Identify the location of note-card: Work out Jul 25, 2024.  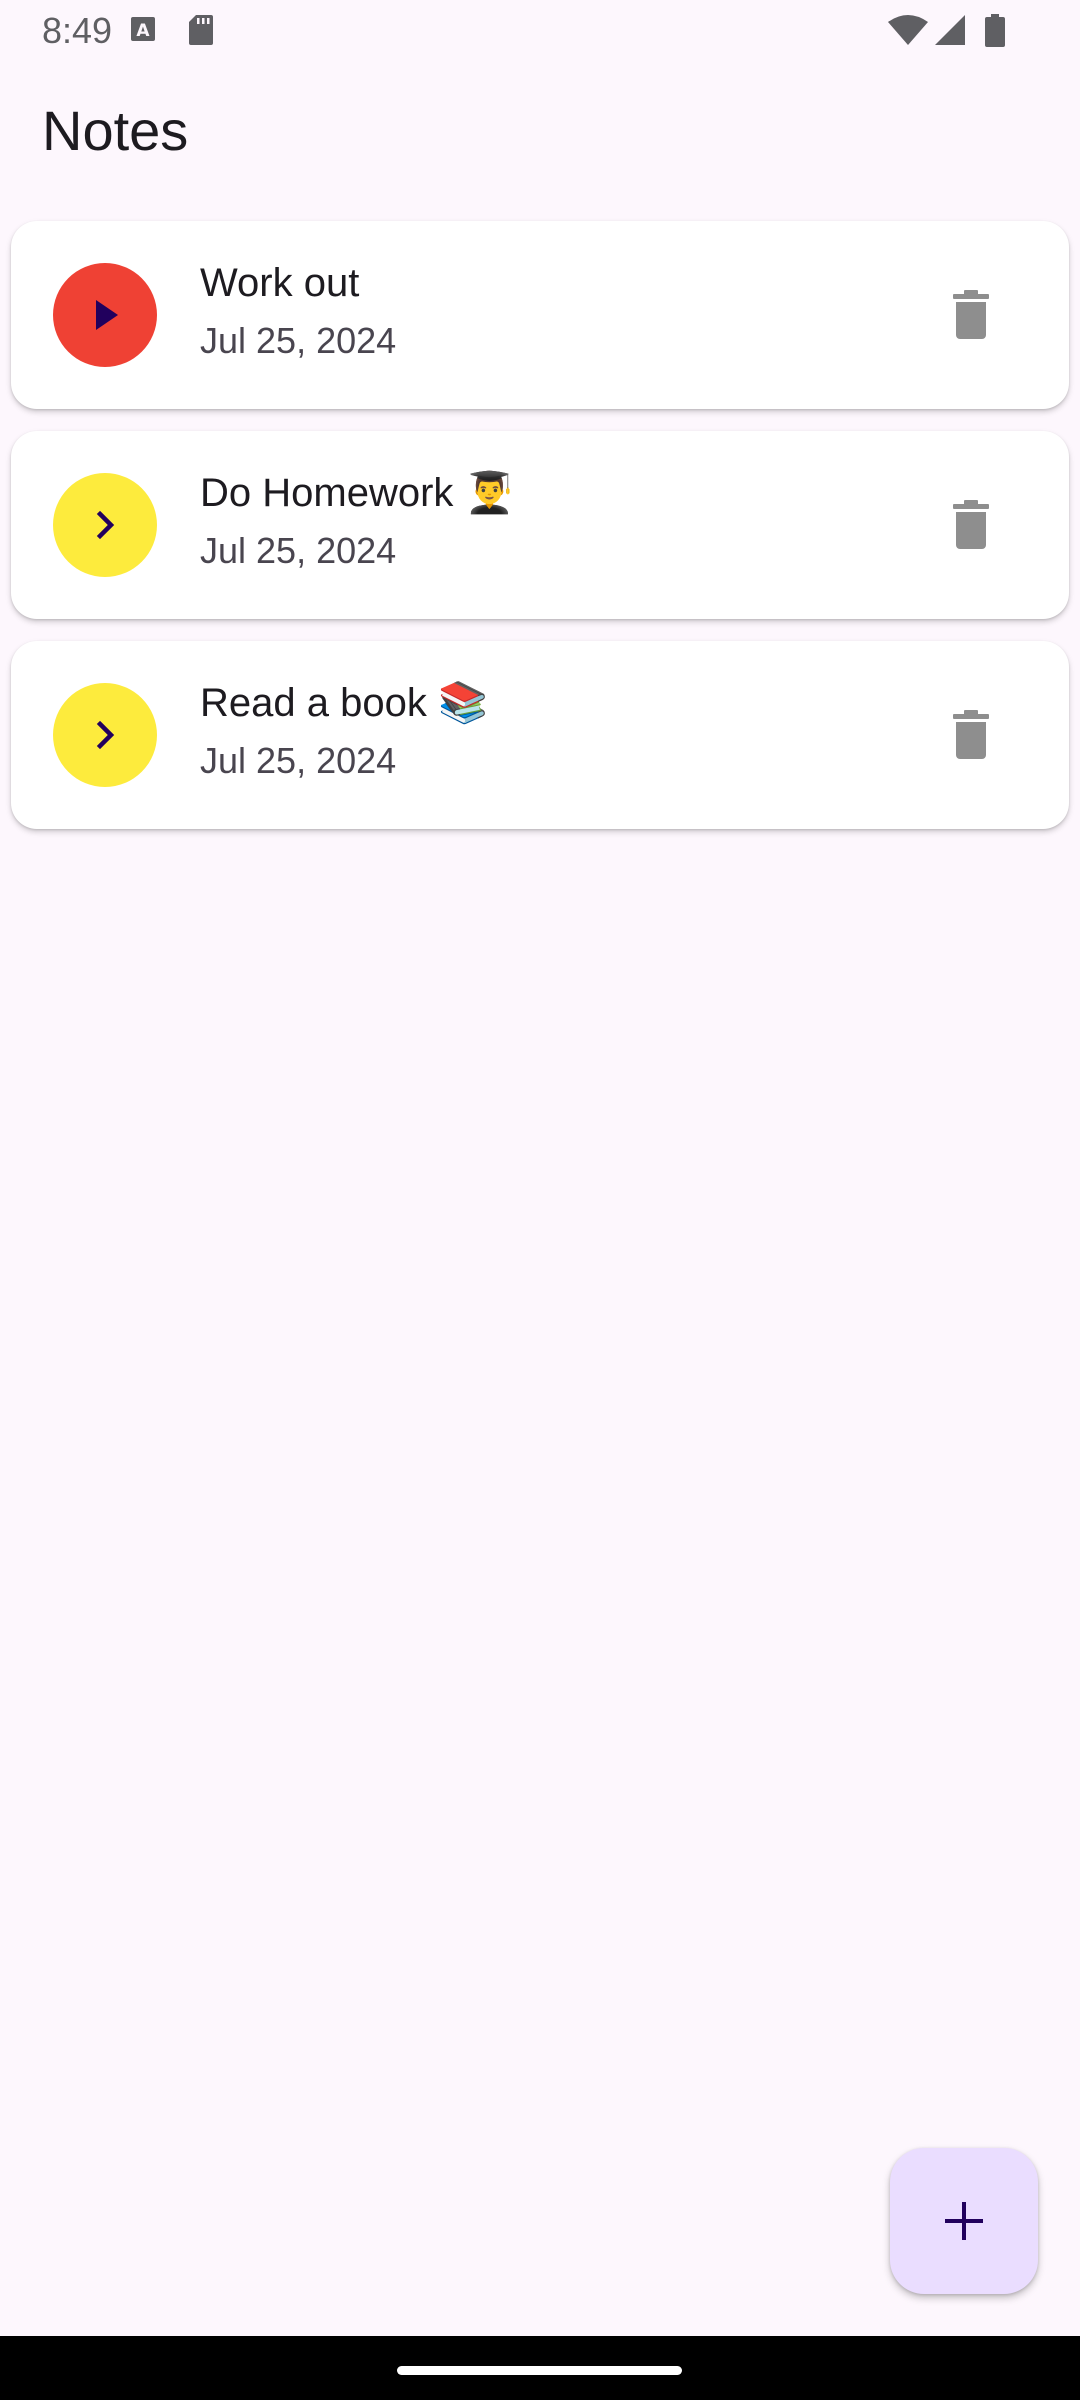
(540, 315).